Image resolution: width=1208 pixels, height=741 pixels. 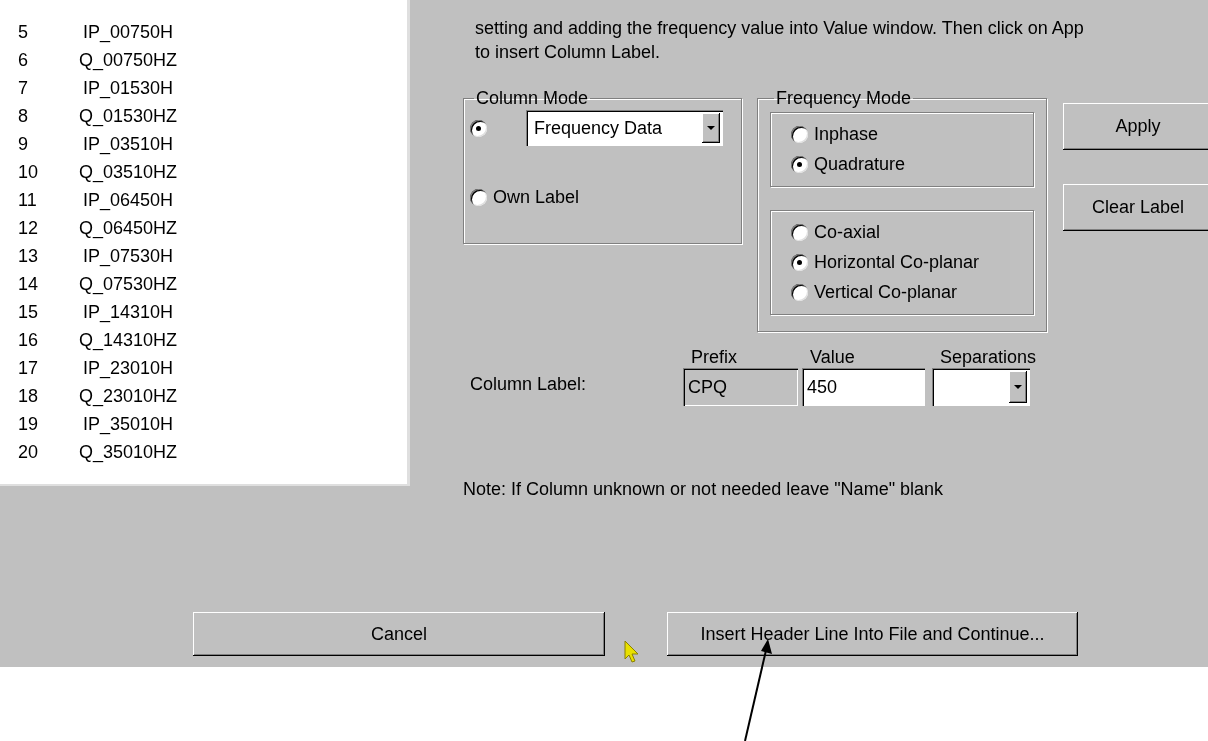 What do you see at coordinates (536, 197) in the screenshot?
I see `radio-label: Own Label` at bounding box center [536, 197].